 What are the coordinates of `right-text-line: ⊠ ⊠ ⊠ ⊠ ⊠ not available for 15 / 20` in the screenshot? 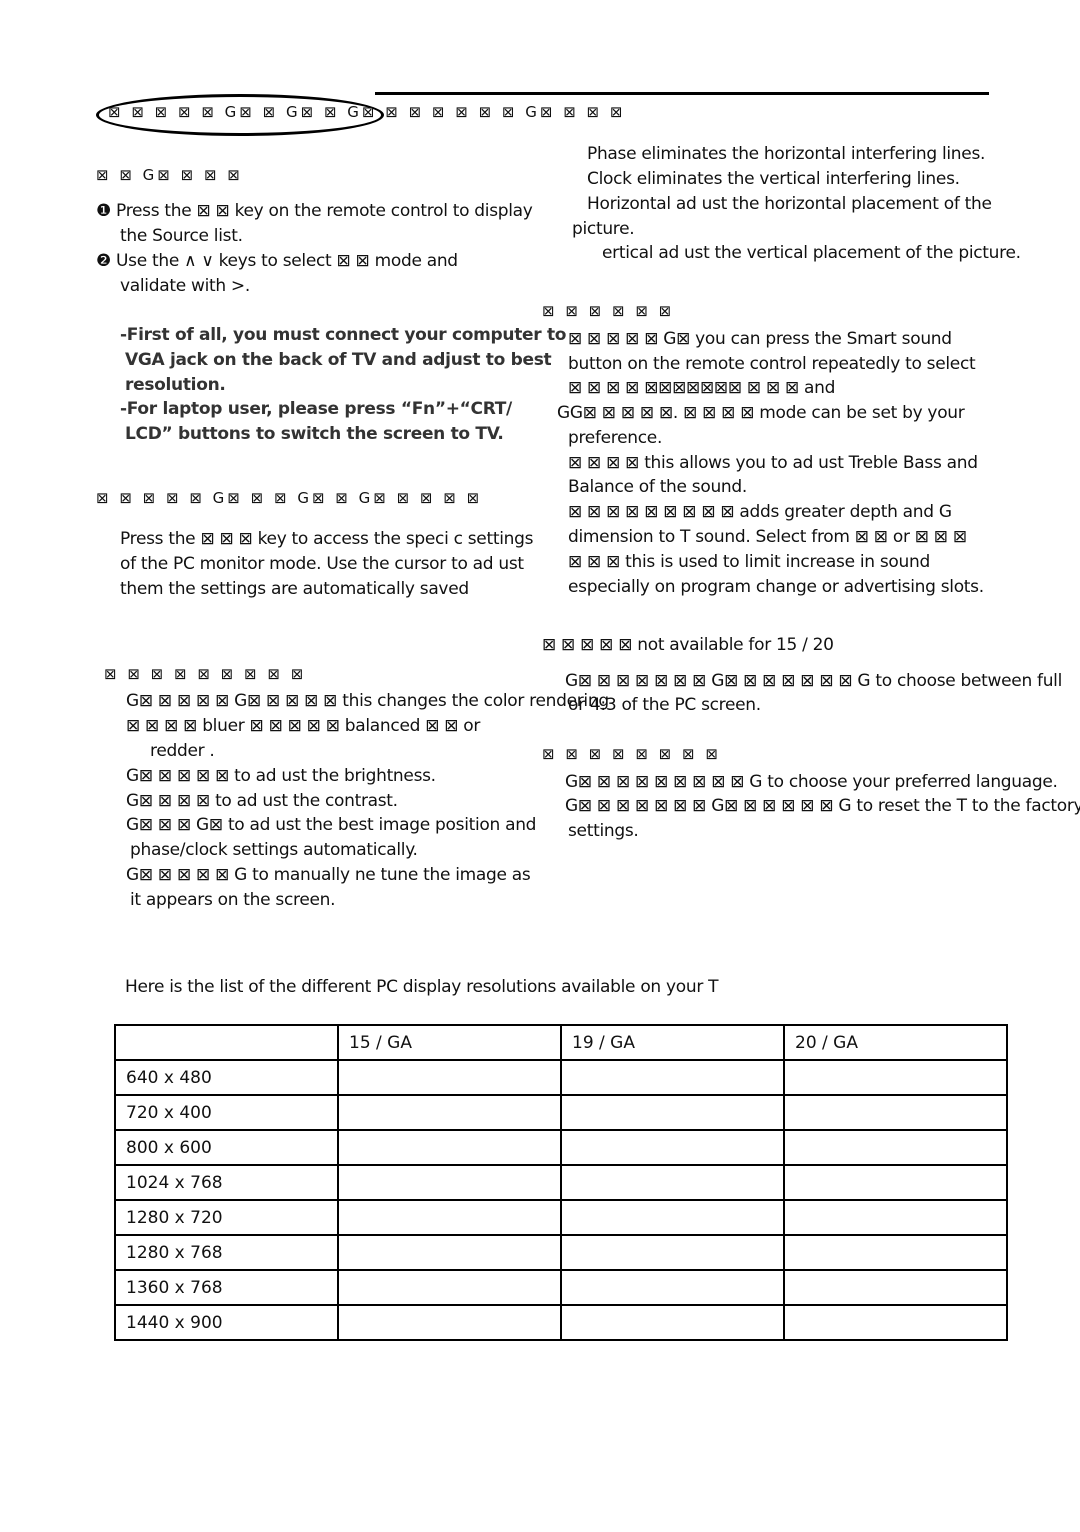 It's located at (688, 645).